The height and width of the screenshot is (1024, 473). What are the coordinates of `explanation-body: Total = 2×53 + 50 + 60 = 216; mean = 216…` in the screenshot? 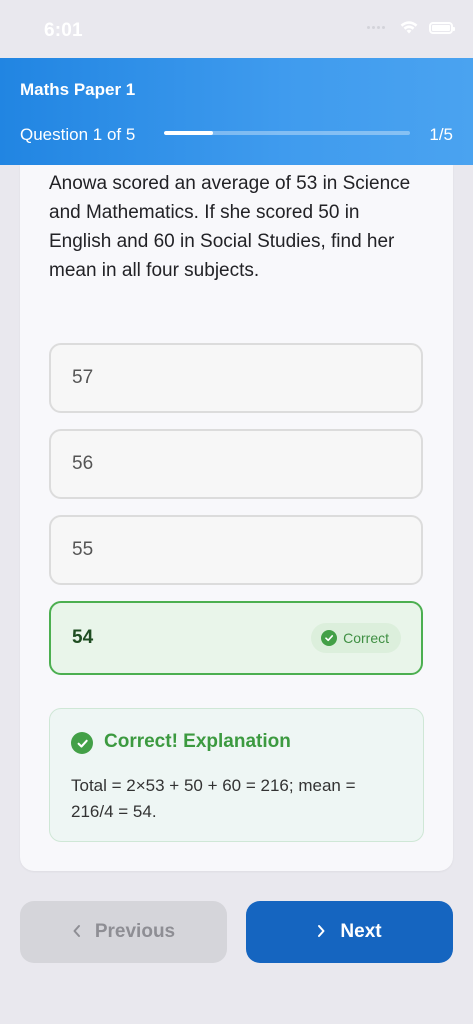 It's located at (213, 798).